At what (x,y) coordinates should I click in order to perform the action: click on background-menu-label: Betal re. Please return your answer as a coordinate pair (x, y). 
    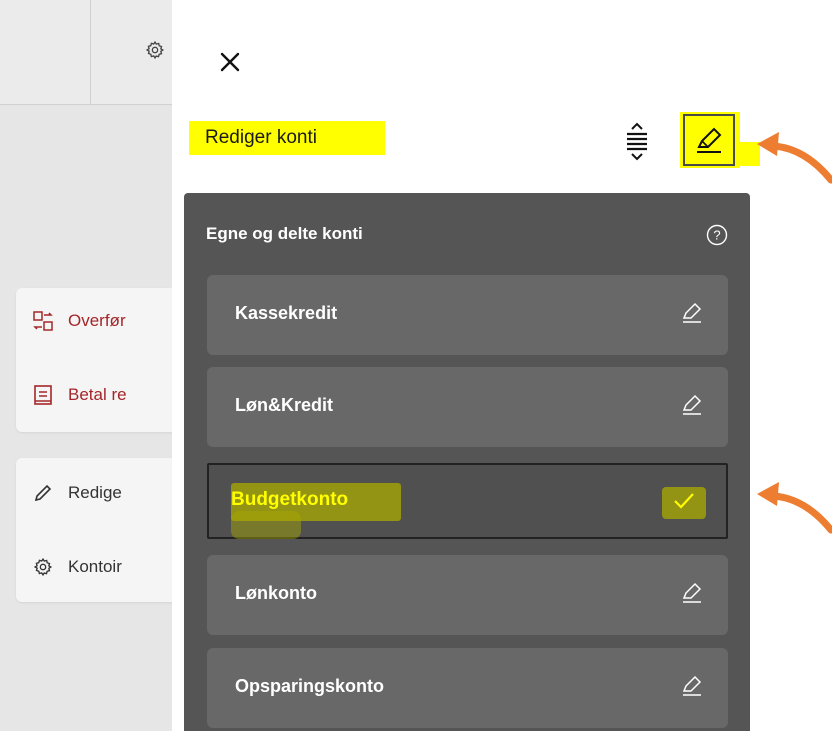
    Looking at the image, I should click on (97, 394).